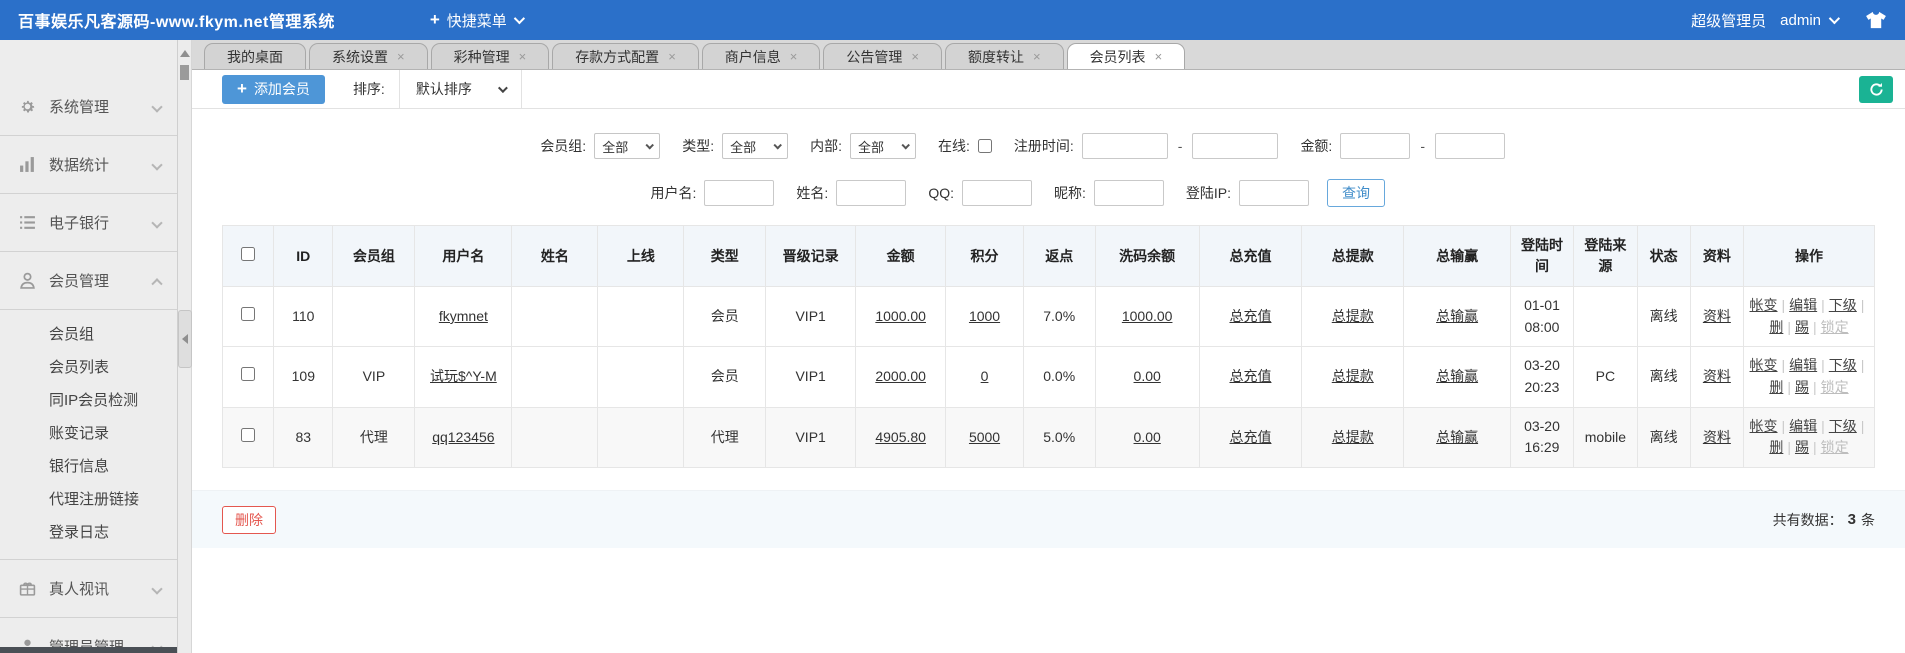 Image resolution: width=1905 pixels, height=653 pixels. What do you see at coordinates (88, 499) in the screenshot?
I see `sidebar-item-agent-reg-link: 代理注册链接` at bounding box center [88, 499].